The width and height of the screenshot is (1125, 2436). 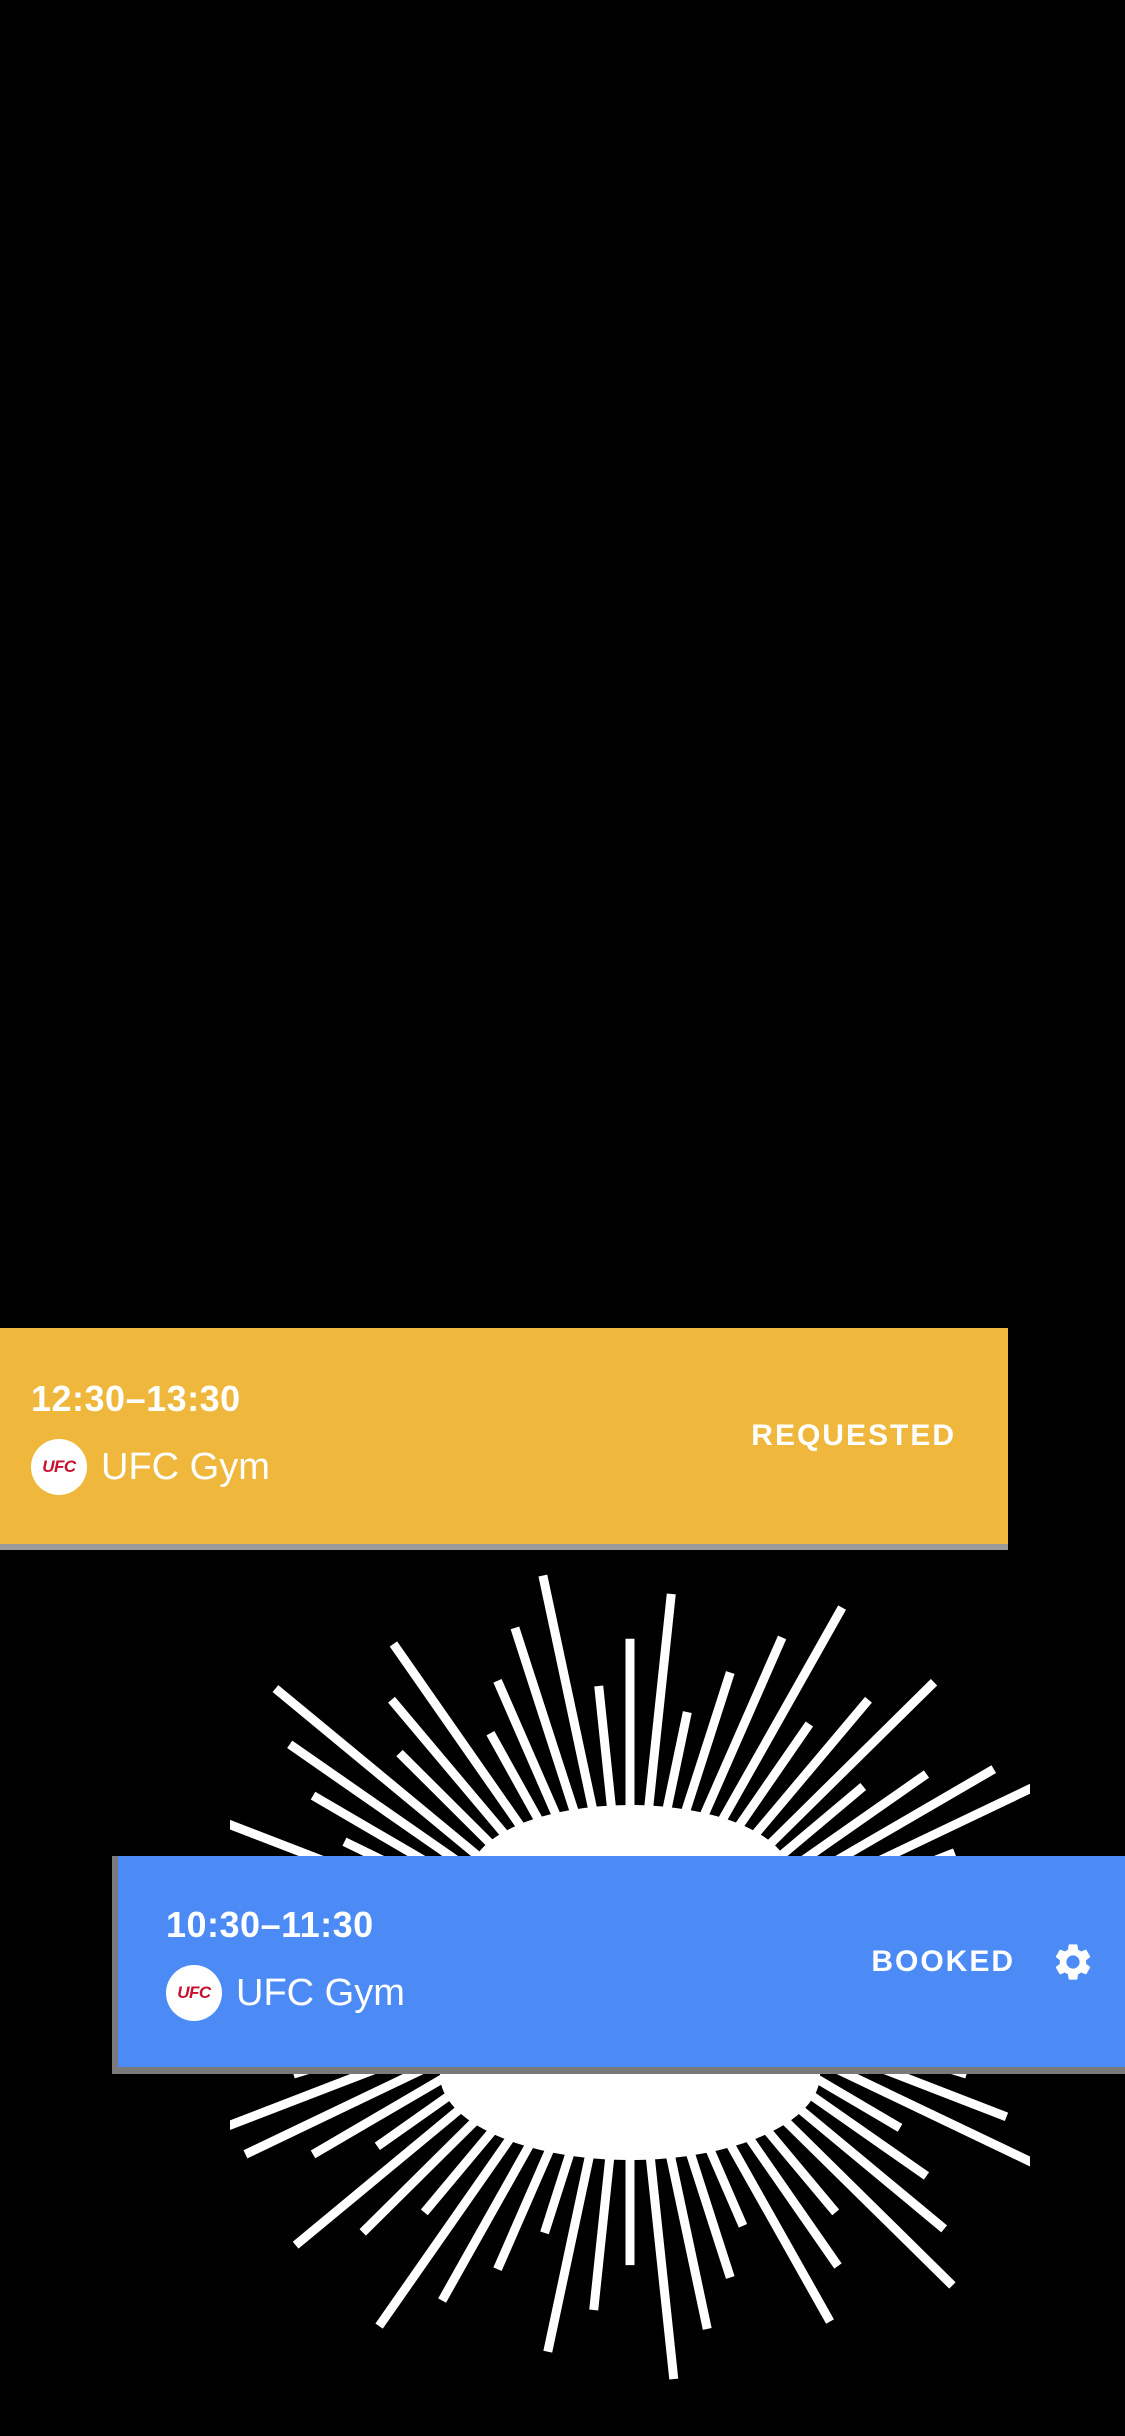 What do you see at coordinates (136, 1398) in the screenshot?
I see `booking-time: 12:30–13:30` at bounding box center [136, 1398].